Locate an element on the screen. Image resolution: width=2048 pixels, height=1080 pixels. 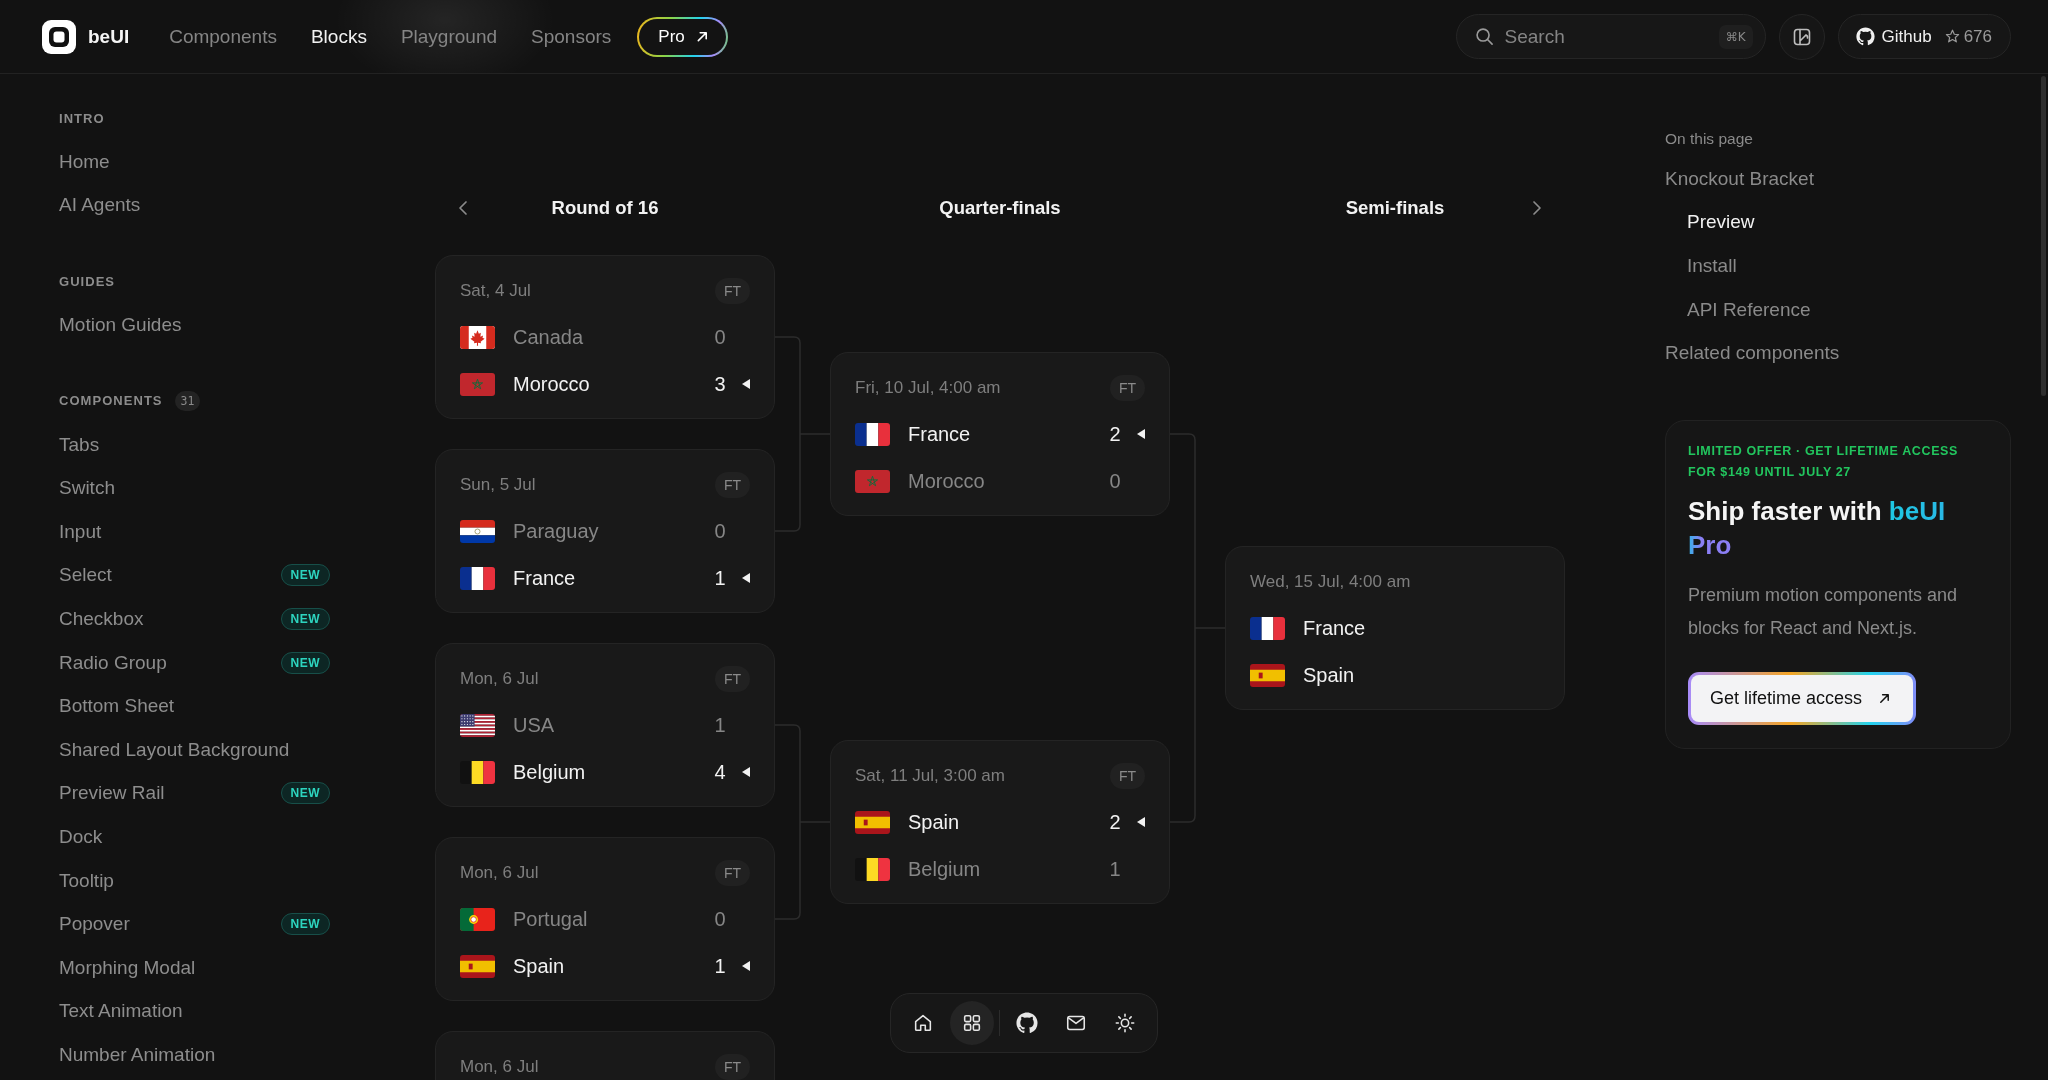
match-date: Sun, 5 Jul is located at coordinates (498, 485).